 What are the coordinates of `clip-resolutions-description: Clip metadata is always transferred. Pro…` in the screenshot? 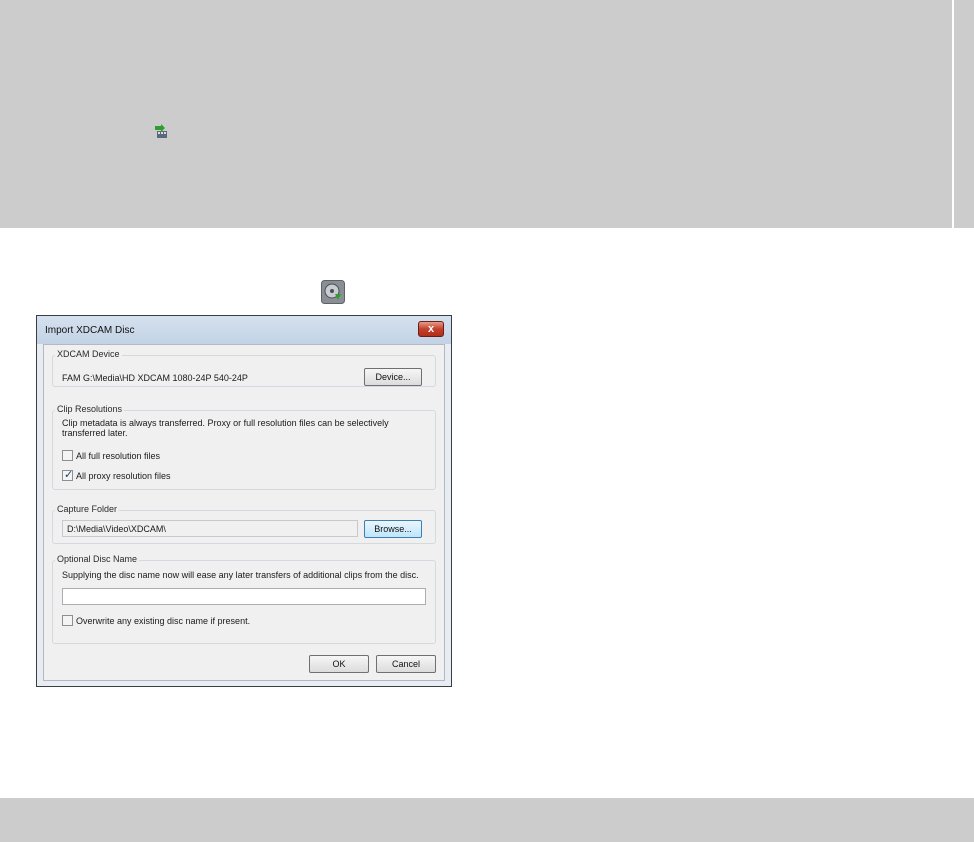 It's located at (225, 428).